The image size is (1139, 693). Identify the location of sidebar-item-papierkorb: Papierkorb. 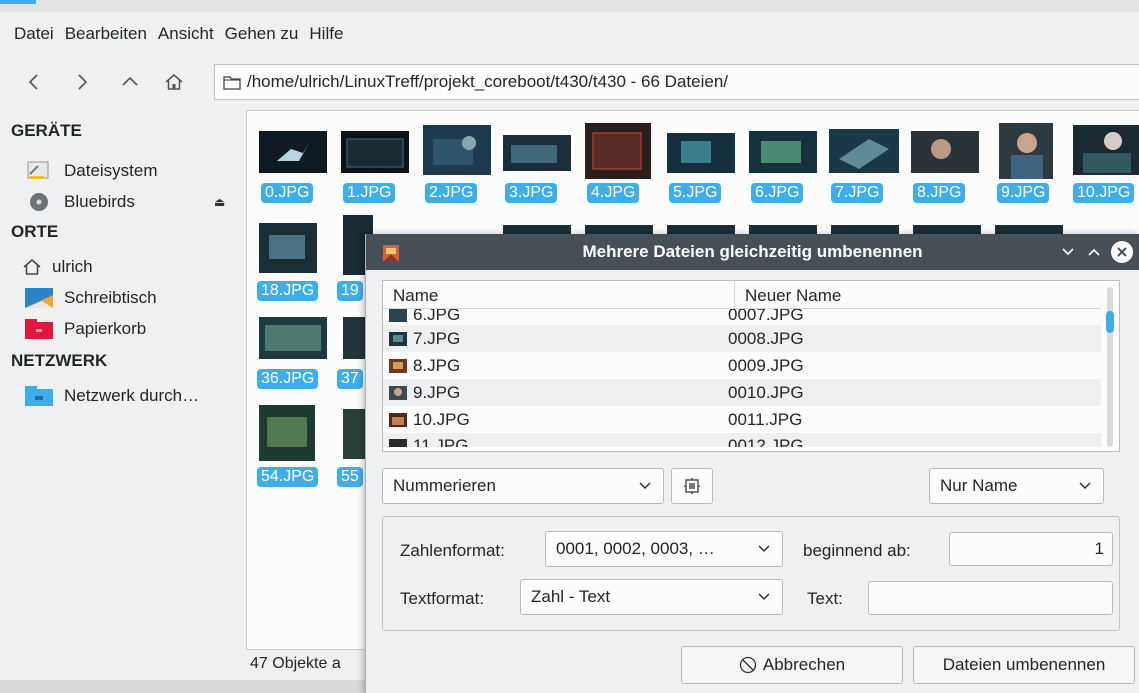
(120, 328).